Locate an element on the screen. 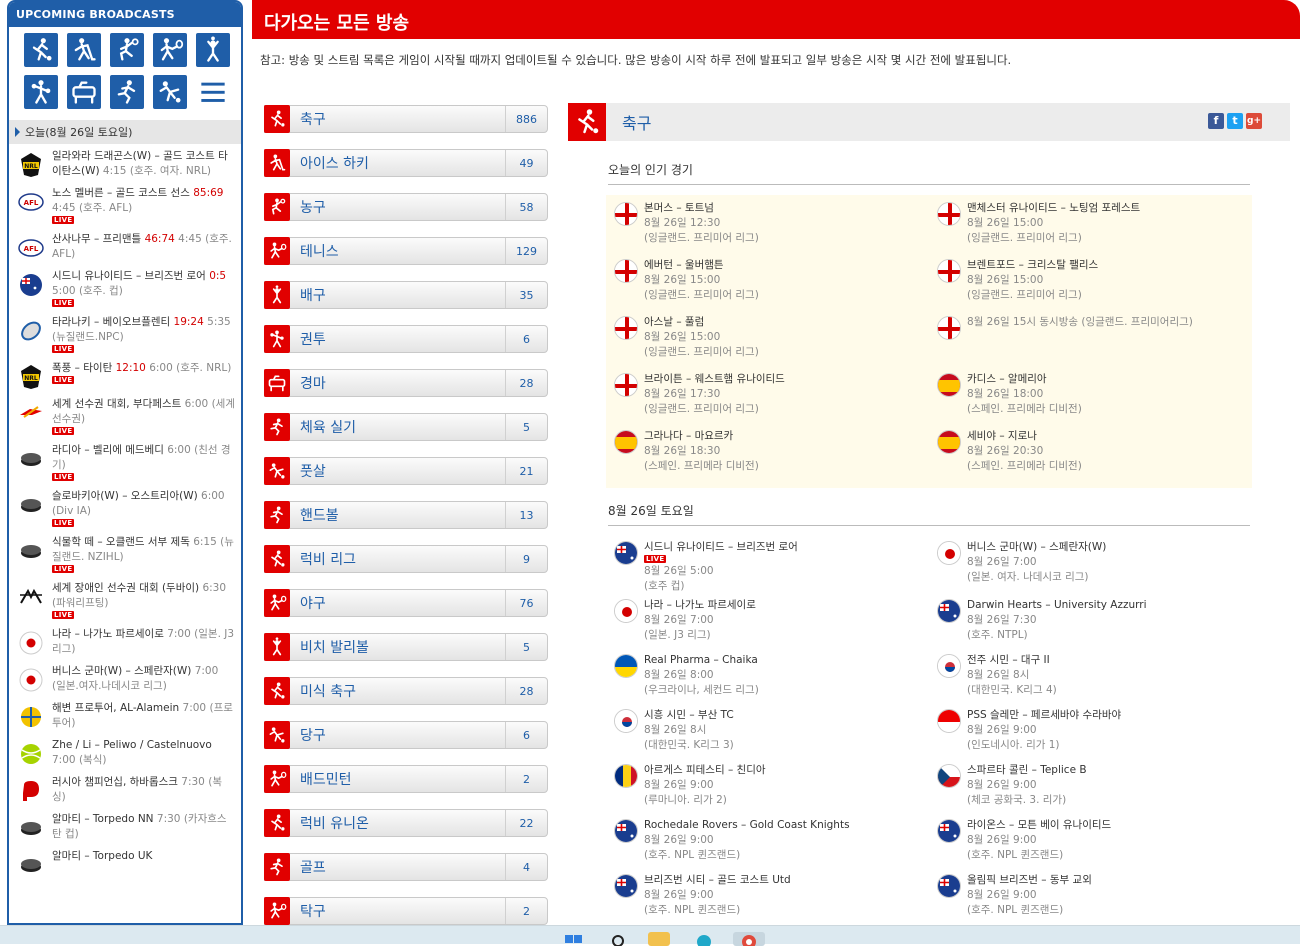 This screenshot has height=949, width=1300. match-title: 올림픽 브리즈번 – 동부 교외 is located at coordinates (1029, 880).